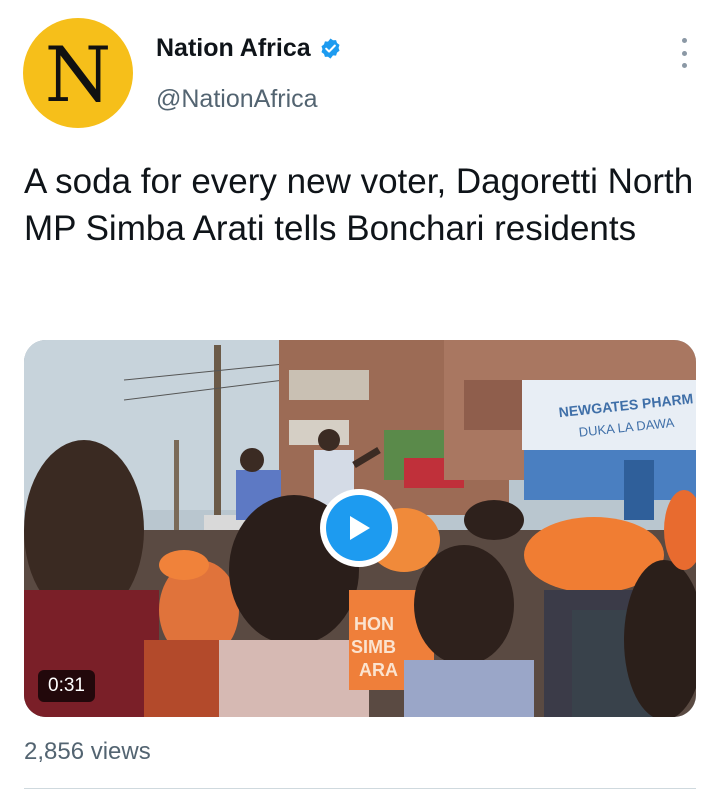  Describe the element at coordinates (374, 624) in the screenshot. I see `shirt-text-1: HON` at that location.